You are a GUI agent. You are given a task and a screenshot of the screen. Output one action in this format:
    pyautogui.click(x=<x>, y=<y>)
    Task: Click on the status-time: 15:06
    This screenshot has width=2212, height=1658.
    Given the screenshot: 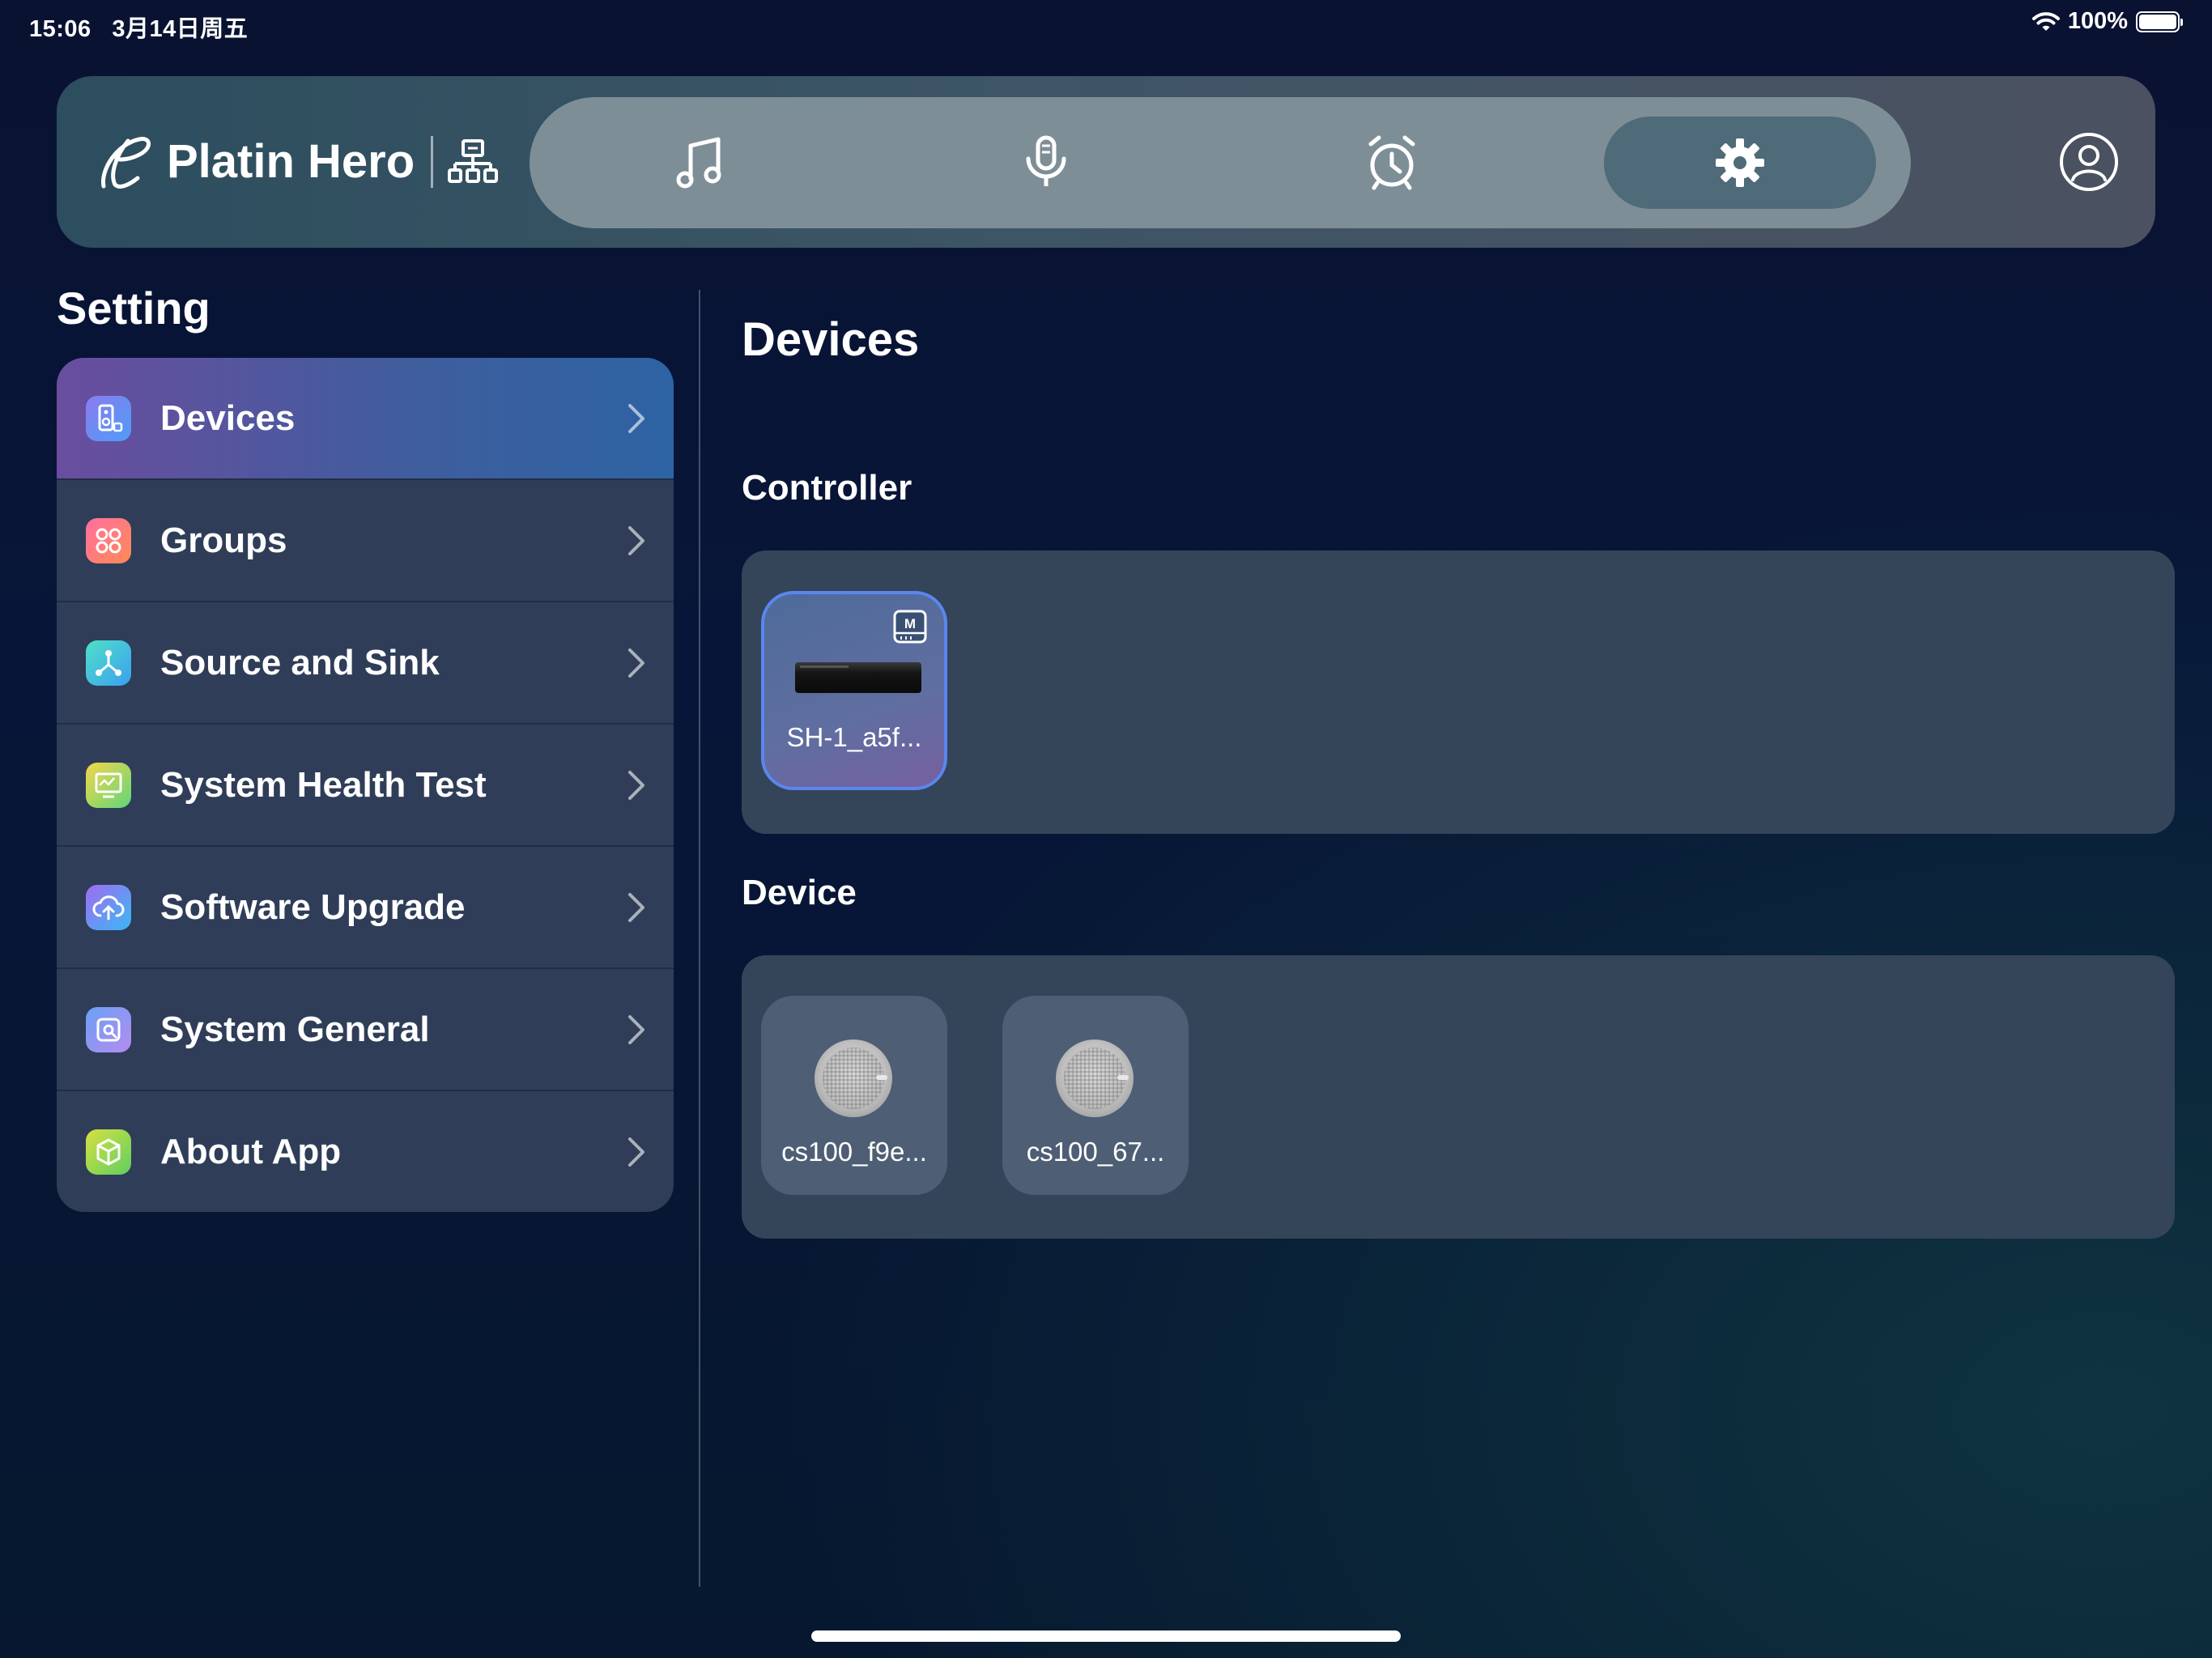 What is the action you would take?
    pyautogui.click(x=60, y=29)
    